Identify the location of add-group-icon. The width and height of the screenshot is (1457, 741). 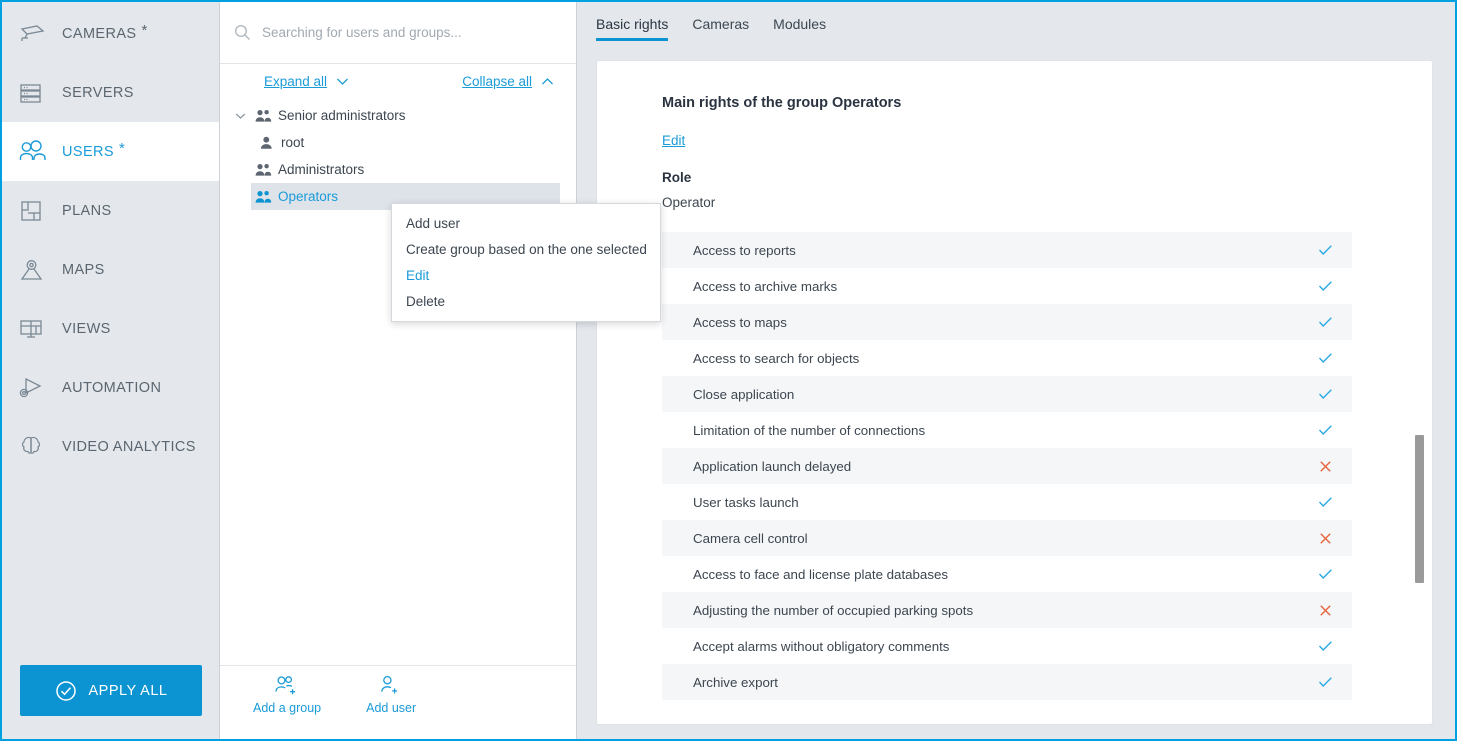
(287, 686).